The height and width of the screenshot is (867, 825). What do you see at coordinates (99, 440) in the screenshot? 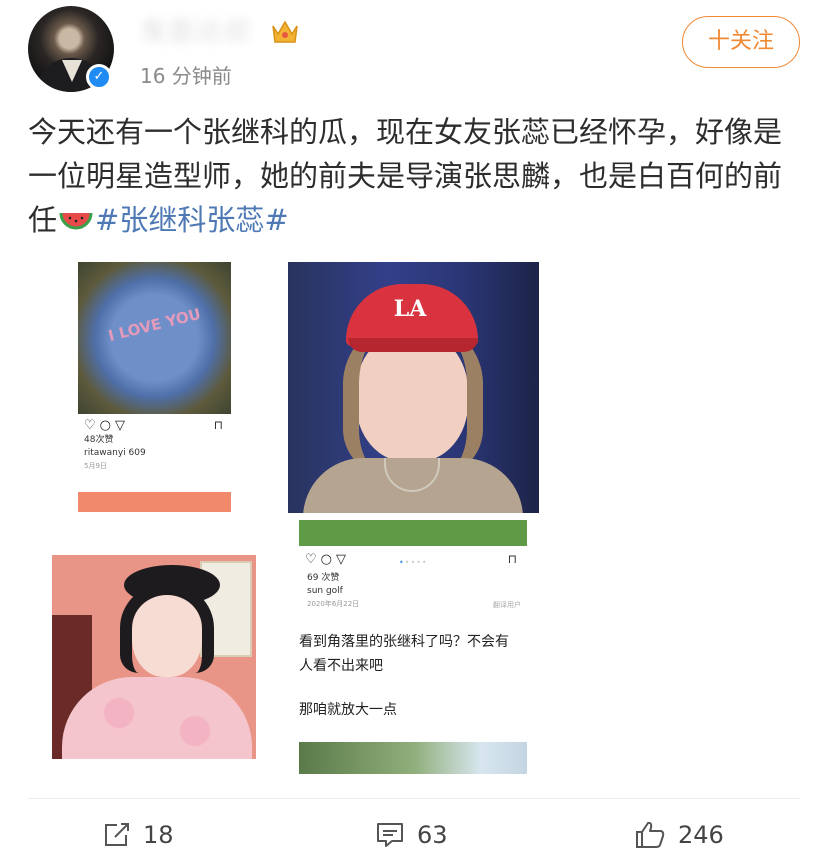
I see `ig-likes: 48次赞` at bounding box center [99, 440].